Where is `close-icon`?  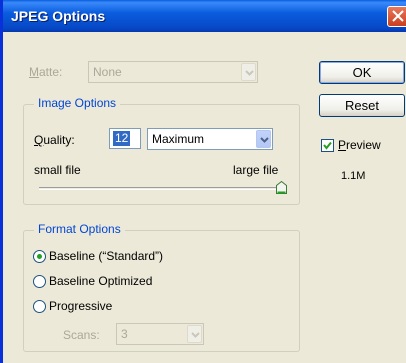 close-icon is located at coordinates (398, 16).